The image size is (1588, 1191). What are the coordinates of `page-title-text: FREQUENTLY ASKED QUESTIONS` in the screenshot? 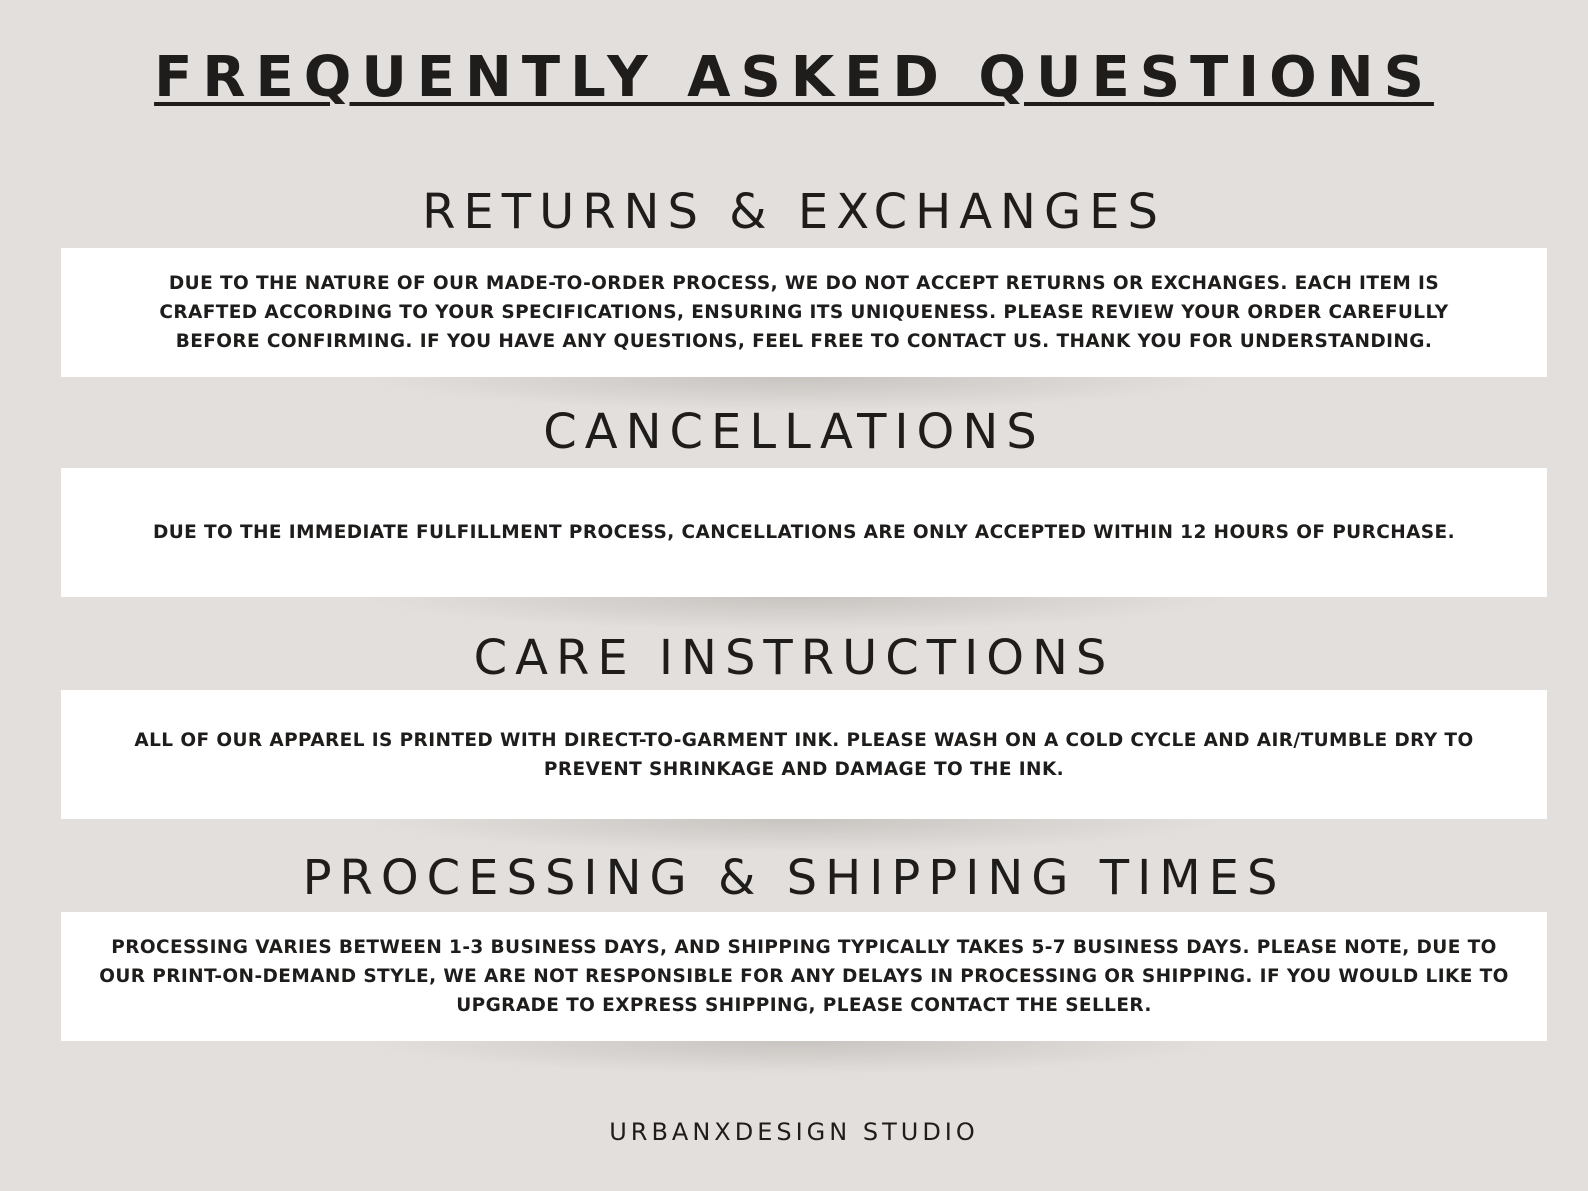 It's located at (794, 77).